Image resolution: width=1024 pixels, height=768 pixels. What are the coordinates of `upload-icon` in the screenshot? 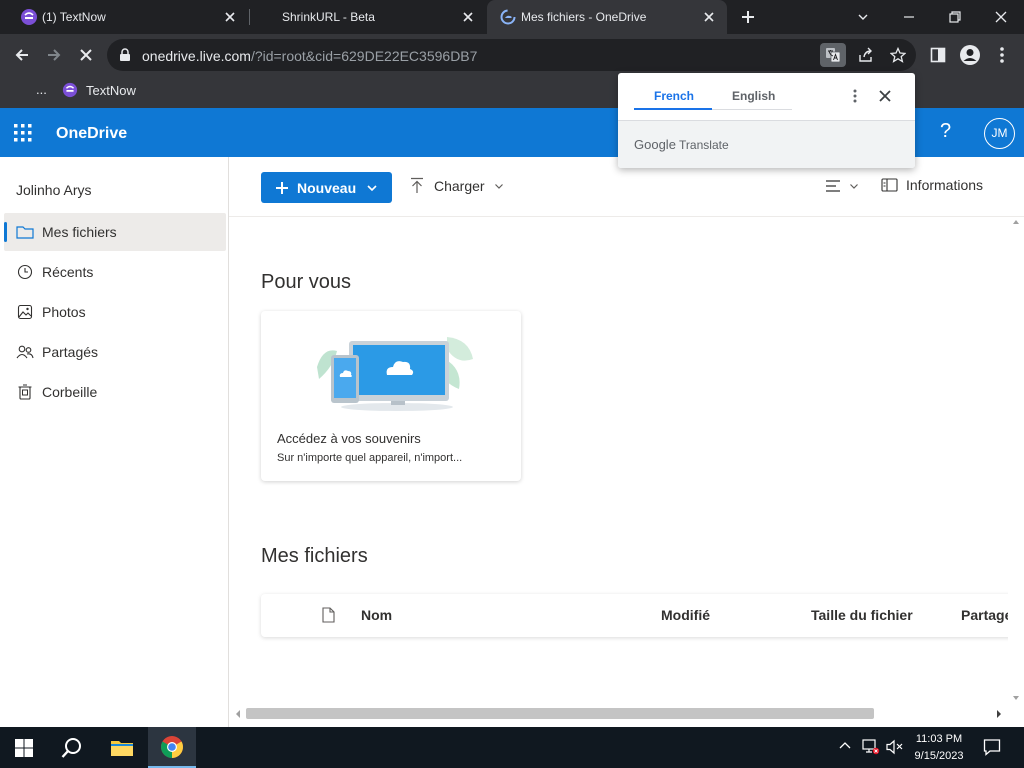 It's located at (417, 185).